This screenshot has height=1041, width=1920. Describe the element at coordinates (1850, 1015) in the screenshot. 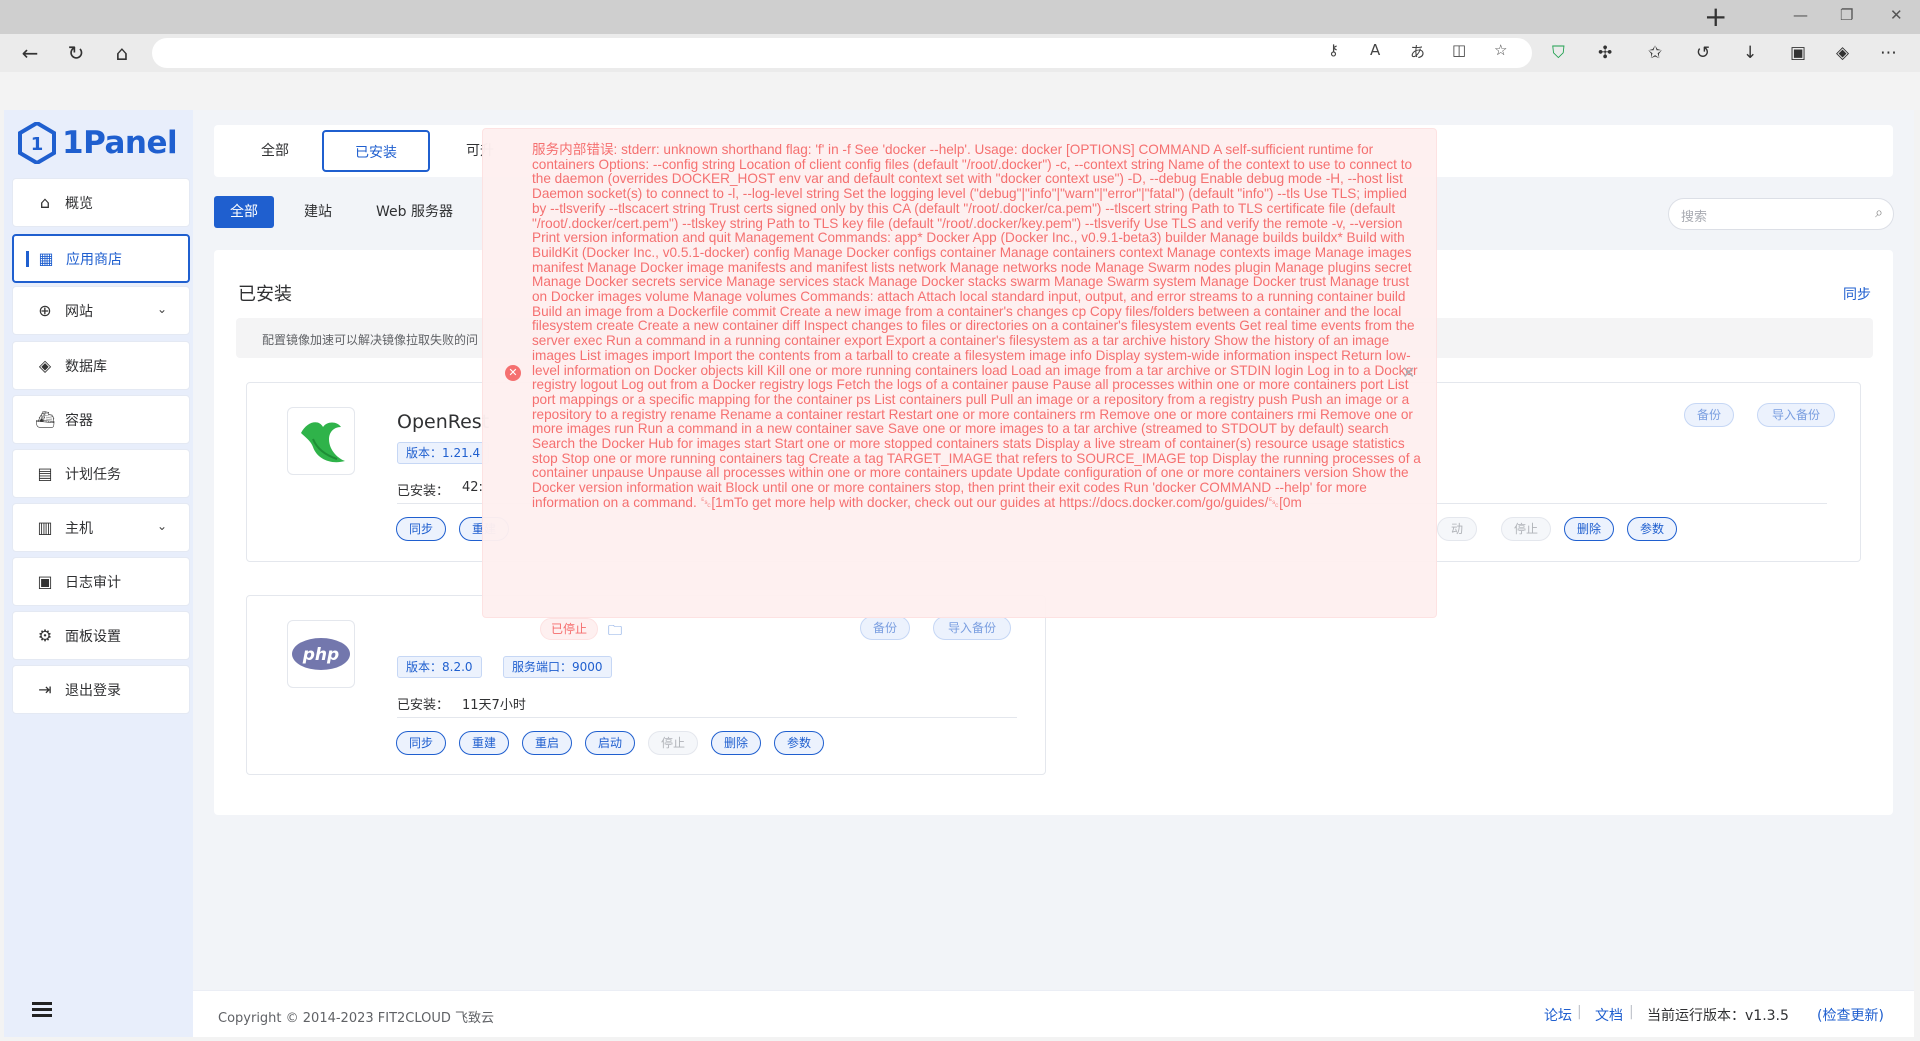

I see `check-update-link: (检查更新)` at that location.